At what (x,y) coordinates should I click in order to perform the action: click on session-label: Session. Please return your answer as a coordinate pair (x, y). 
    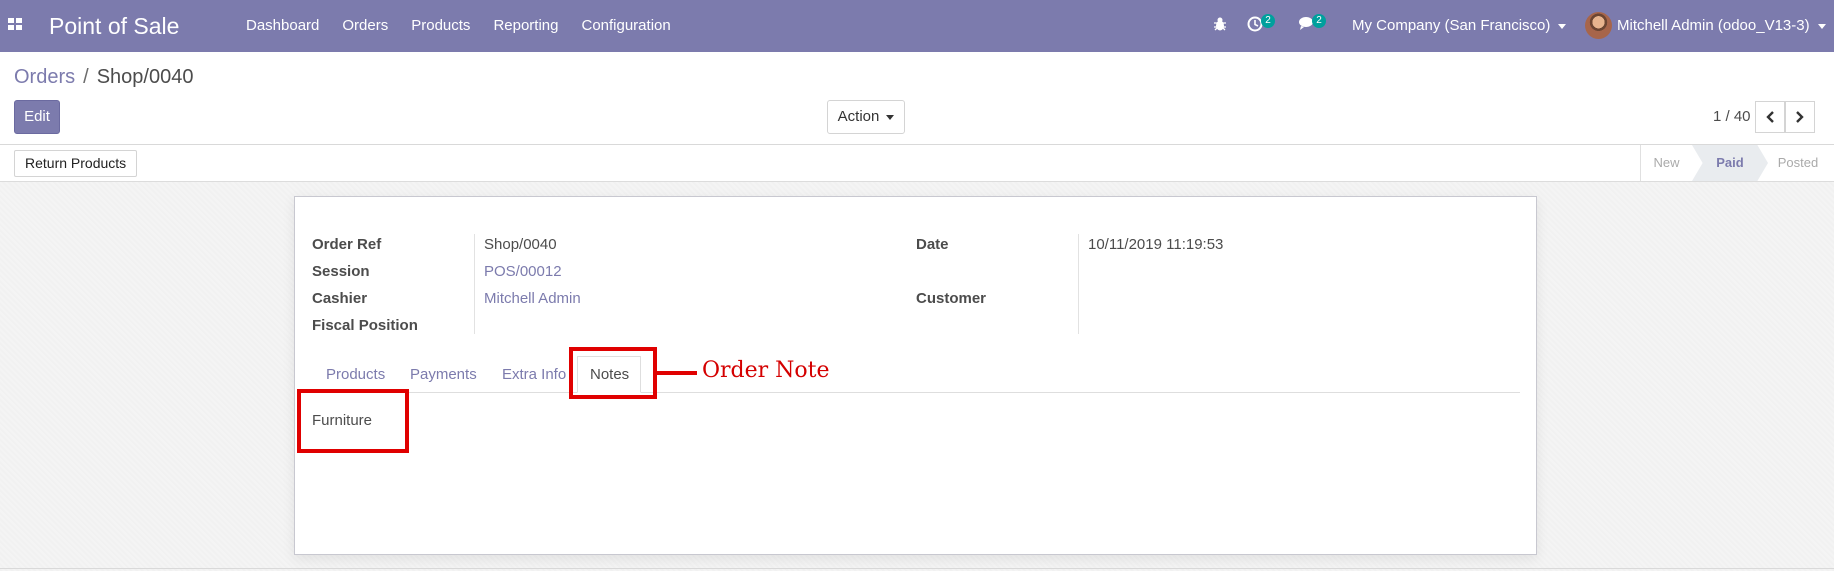
    Looking at the image, I should click on (341, 271).